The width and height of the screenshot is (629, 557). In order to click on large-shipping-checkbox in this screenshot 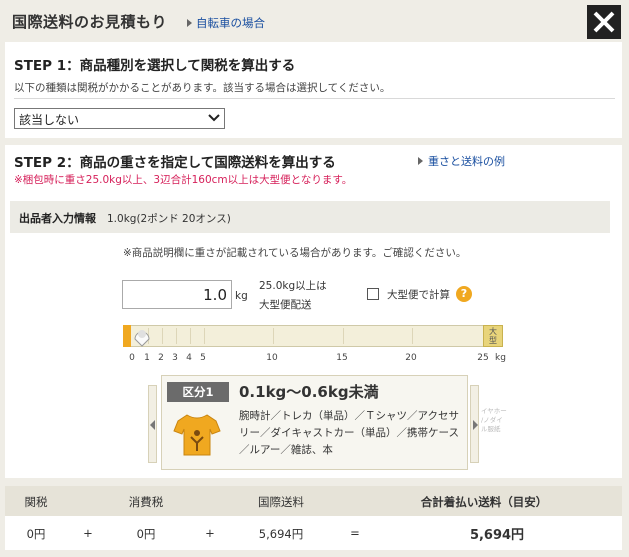, I will do `click(373, 294)`.